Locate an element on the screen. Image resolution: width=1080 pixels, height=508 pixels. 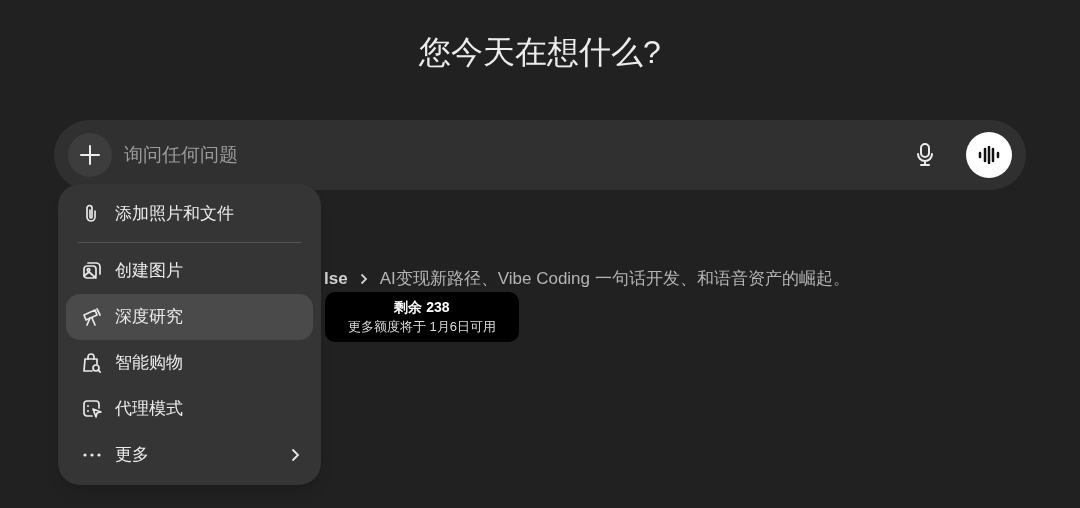
more-icon is located at coordinates (92, 455).